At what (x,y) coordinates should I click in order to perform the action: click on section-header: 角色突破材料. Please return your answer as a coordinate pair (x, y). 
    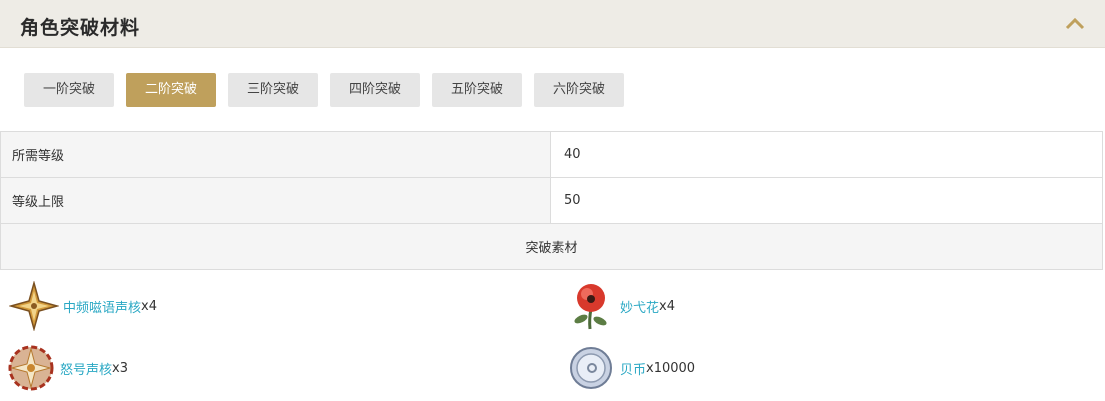
    Looking at the image, I should click on (552, 24).